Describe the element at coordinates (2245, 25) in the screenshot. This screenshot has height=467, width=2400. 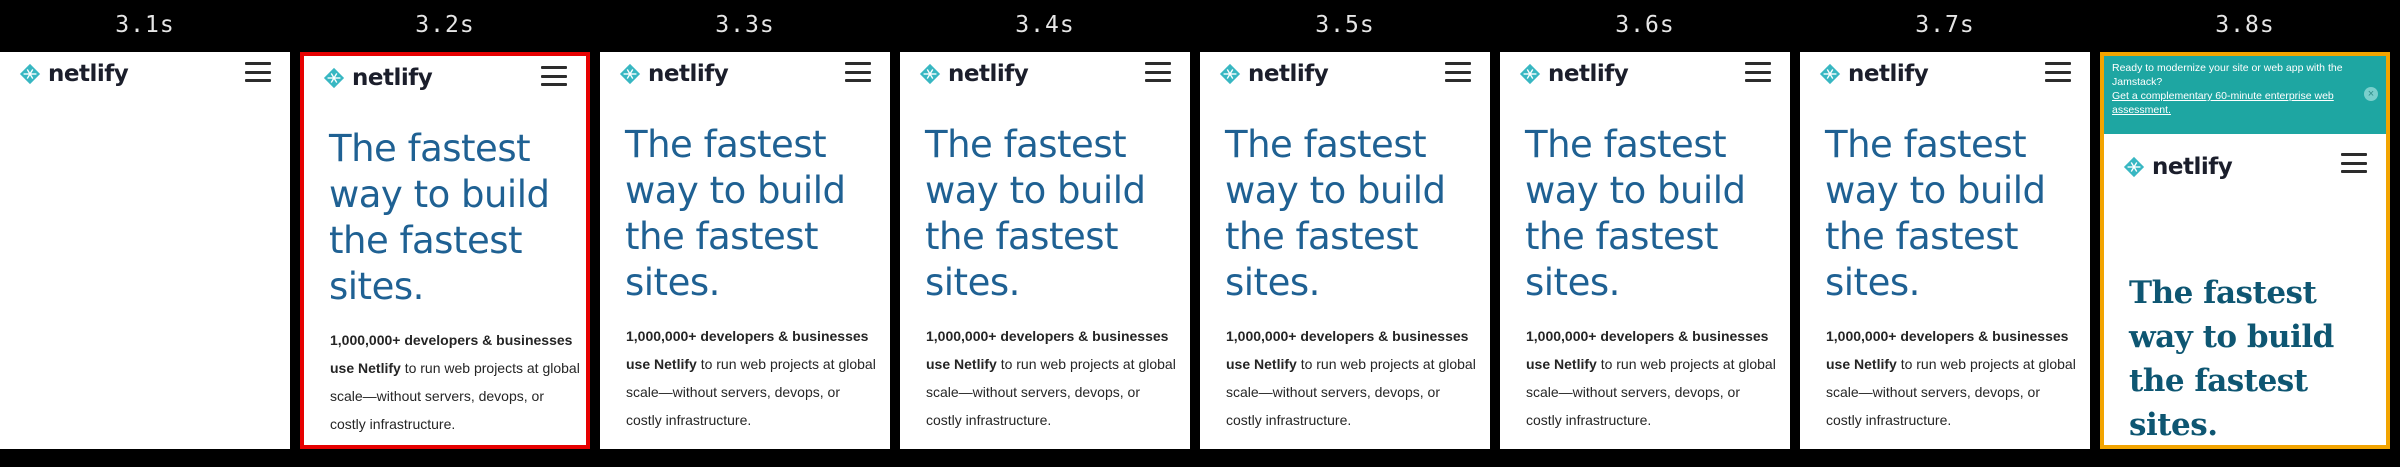
I see `frame-timestamp: 3.8s` at that location.